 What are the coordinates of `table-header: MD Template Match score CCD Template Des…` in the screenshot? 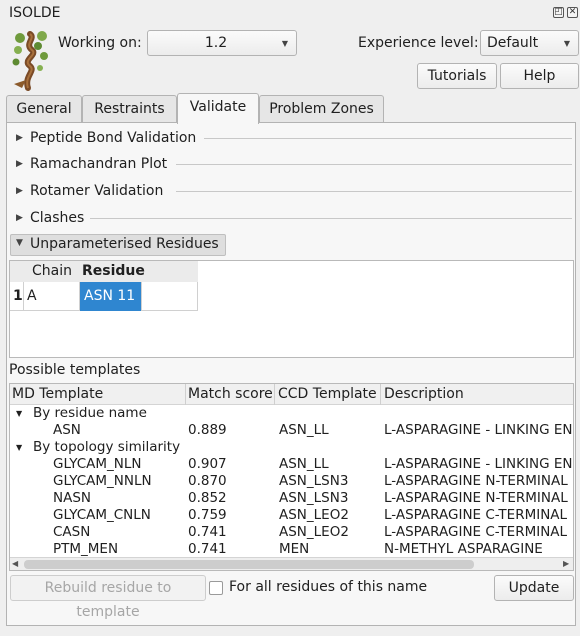 It's located at (291, 394).